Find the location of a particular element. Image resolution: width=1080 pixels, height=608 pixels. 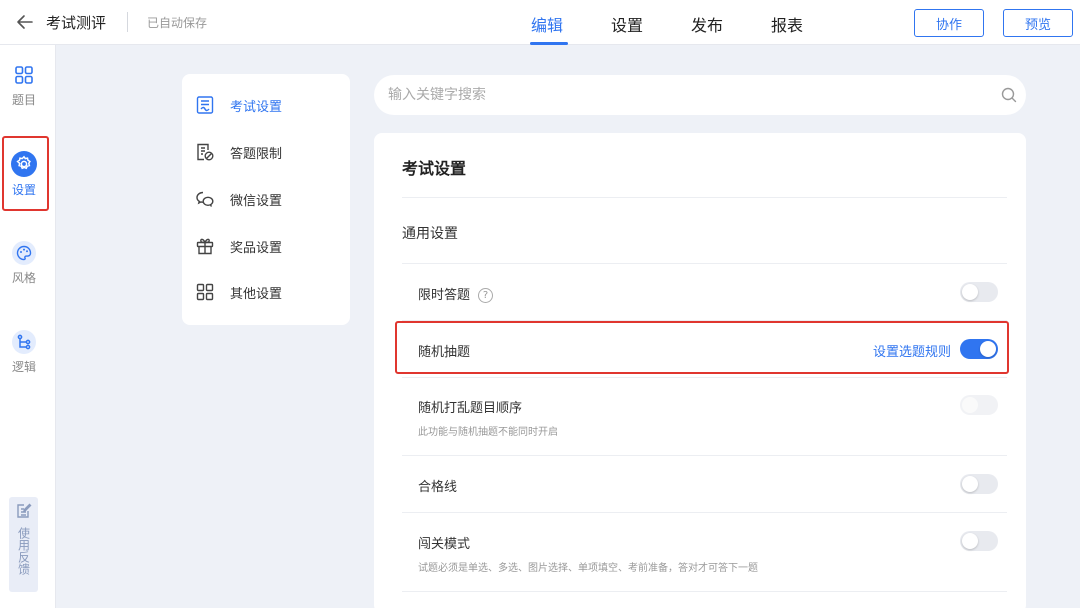

panel-title: 考试设置 is located at coordinates (434, 168).